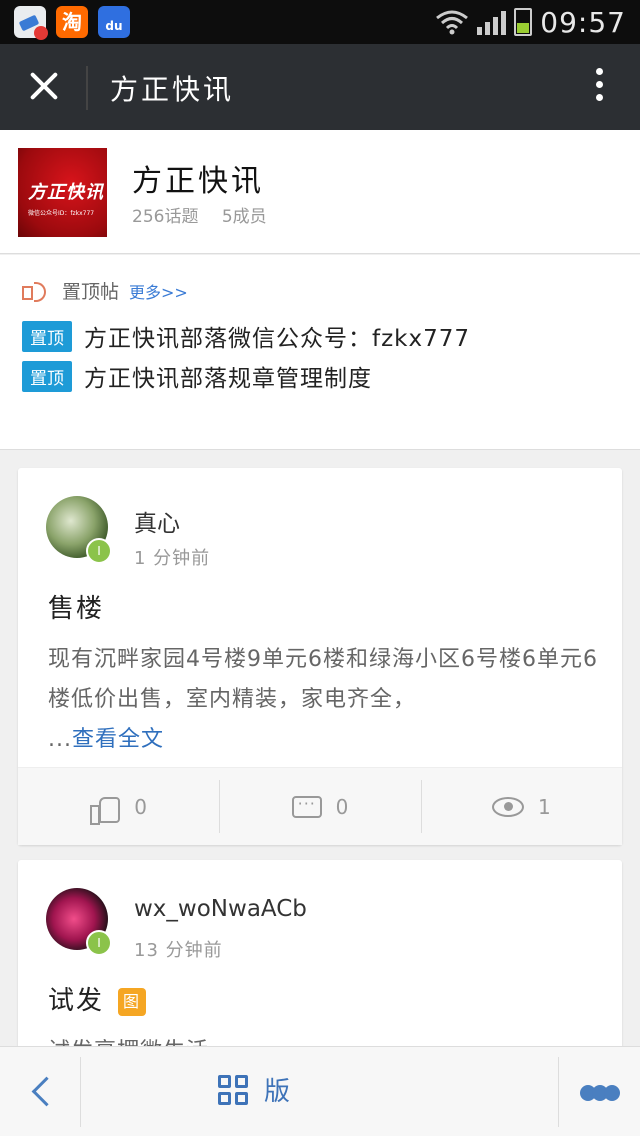 This screenshot has width=640, height=1136. I want to click on pinned-item: 置顶 方正快讯部落规章管理制度, so click(197, 376).